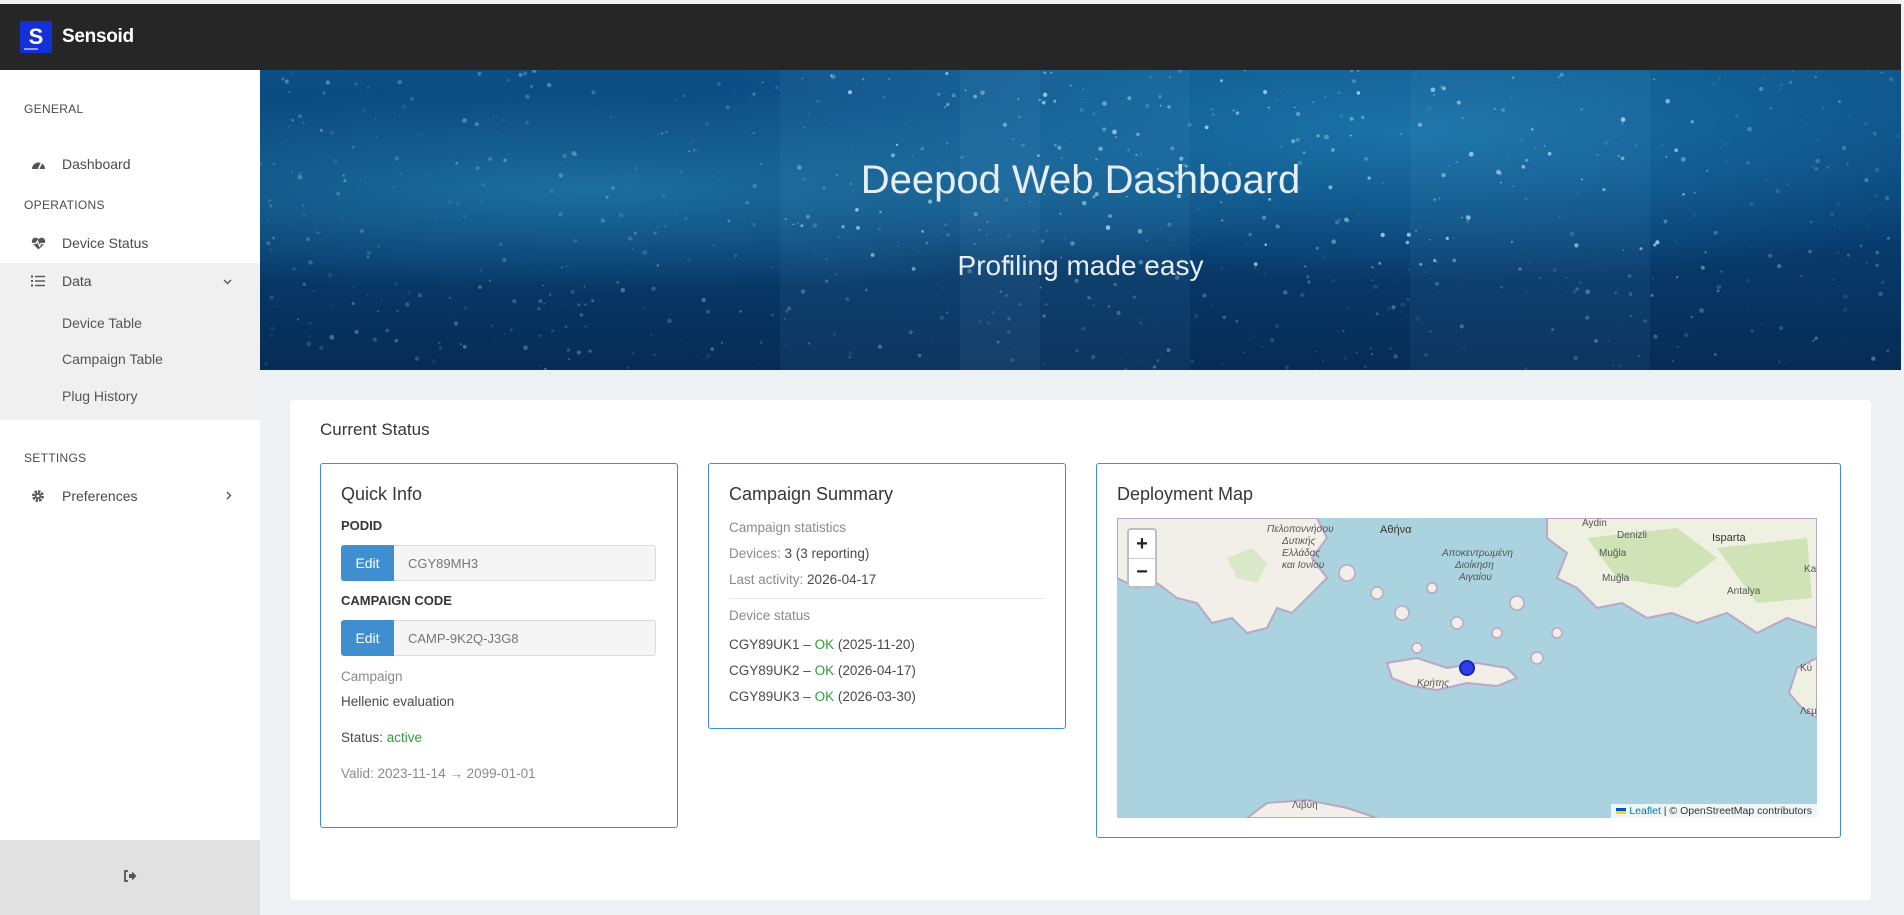 The height and width of the screenshot is (915, 1904). Describe the element at coordinates (950, 37) in the screenshot. I see `top-navbar: S Sensoid` at that location.